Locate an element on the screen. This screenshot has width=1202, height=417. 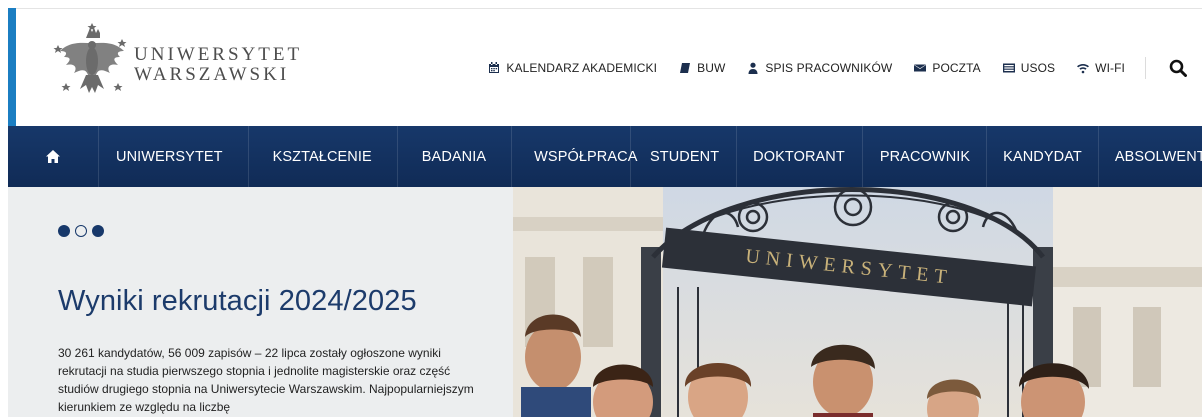
toplink-wifi: WI-FI is located at coordinates (1101, 68).